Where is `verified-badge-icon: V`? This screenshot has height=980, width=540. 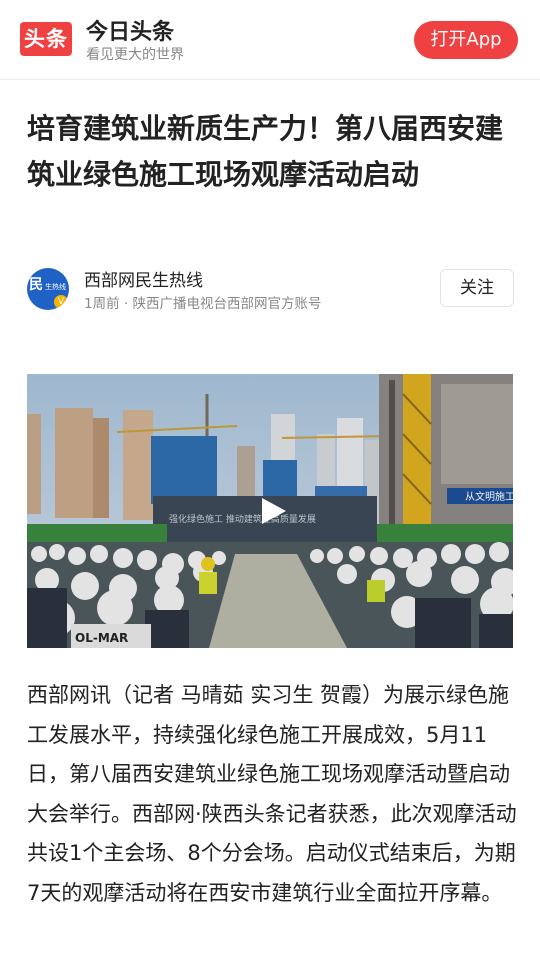 verified-badge-icon: V is located at coordinates (61, 302).